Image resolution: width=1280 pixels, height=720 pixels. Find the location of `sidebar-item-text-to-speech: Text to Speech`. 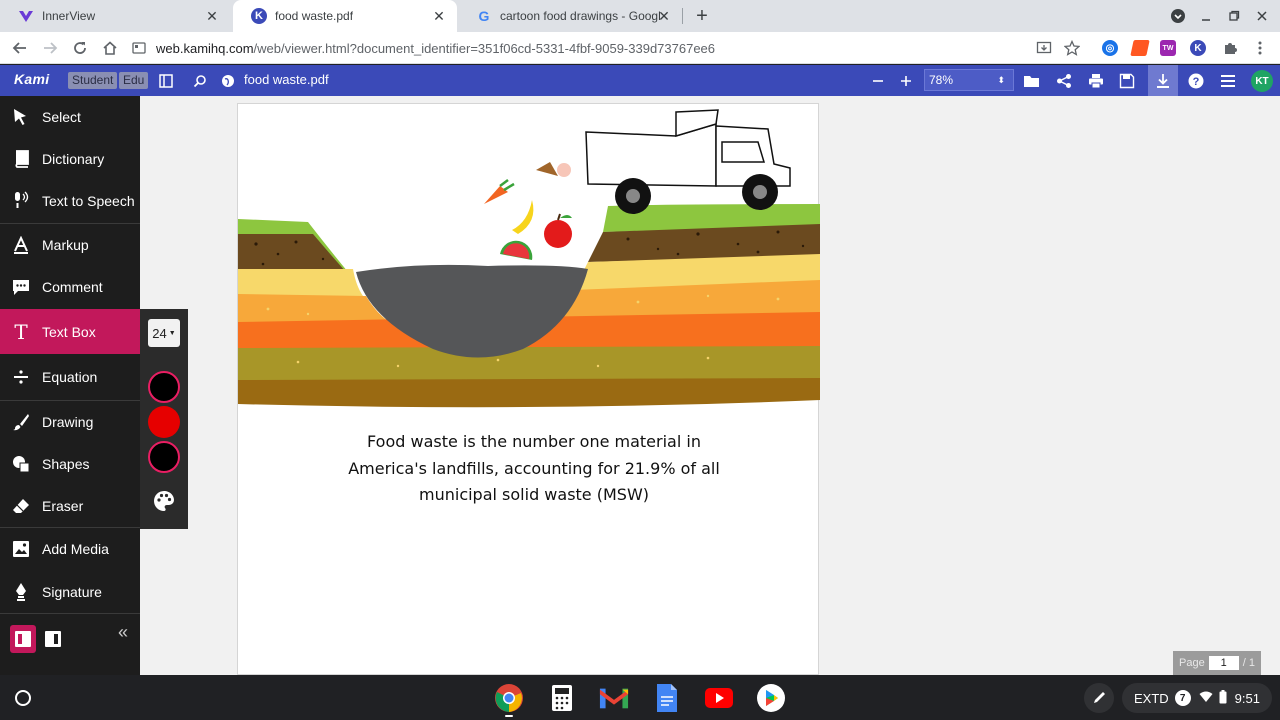

sidebar-item-text-to-speech: Text to Speech is located at coordinates (70, 201).